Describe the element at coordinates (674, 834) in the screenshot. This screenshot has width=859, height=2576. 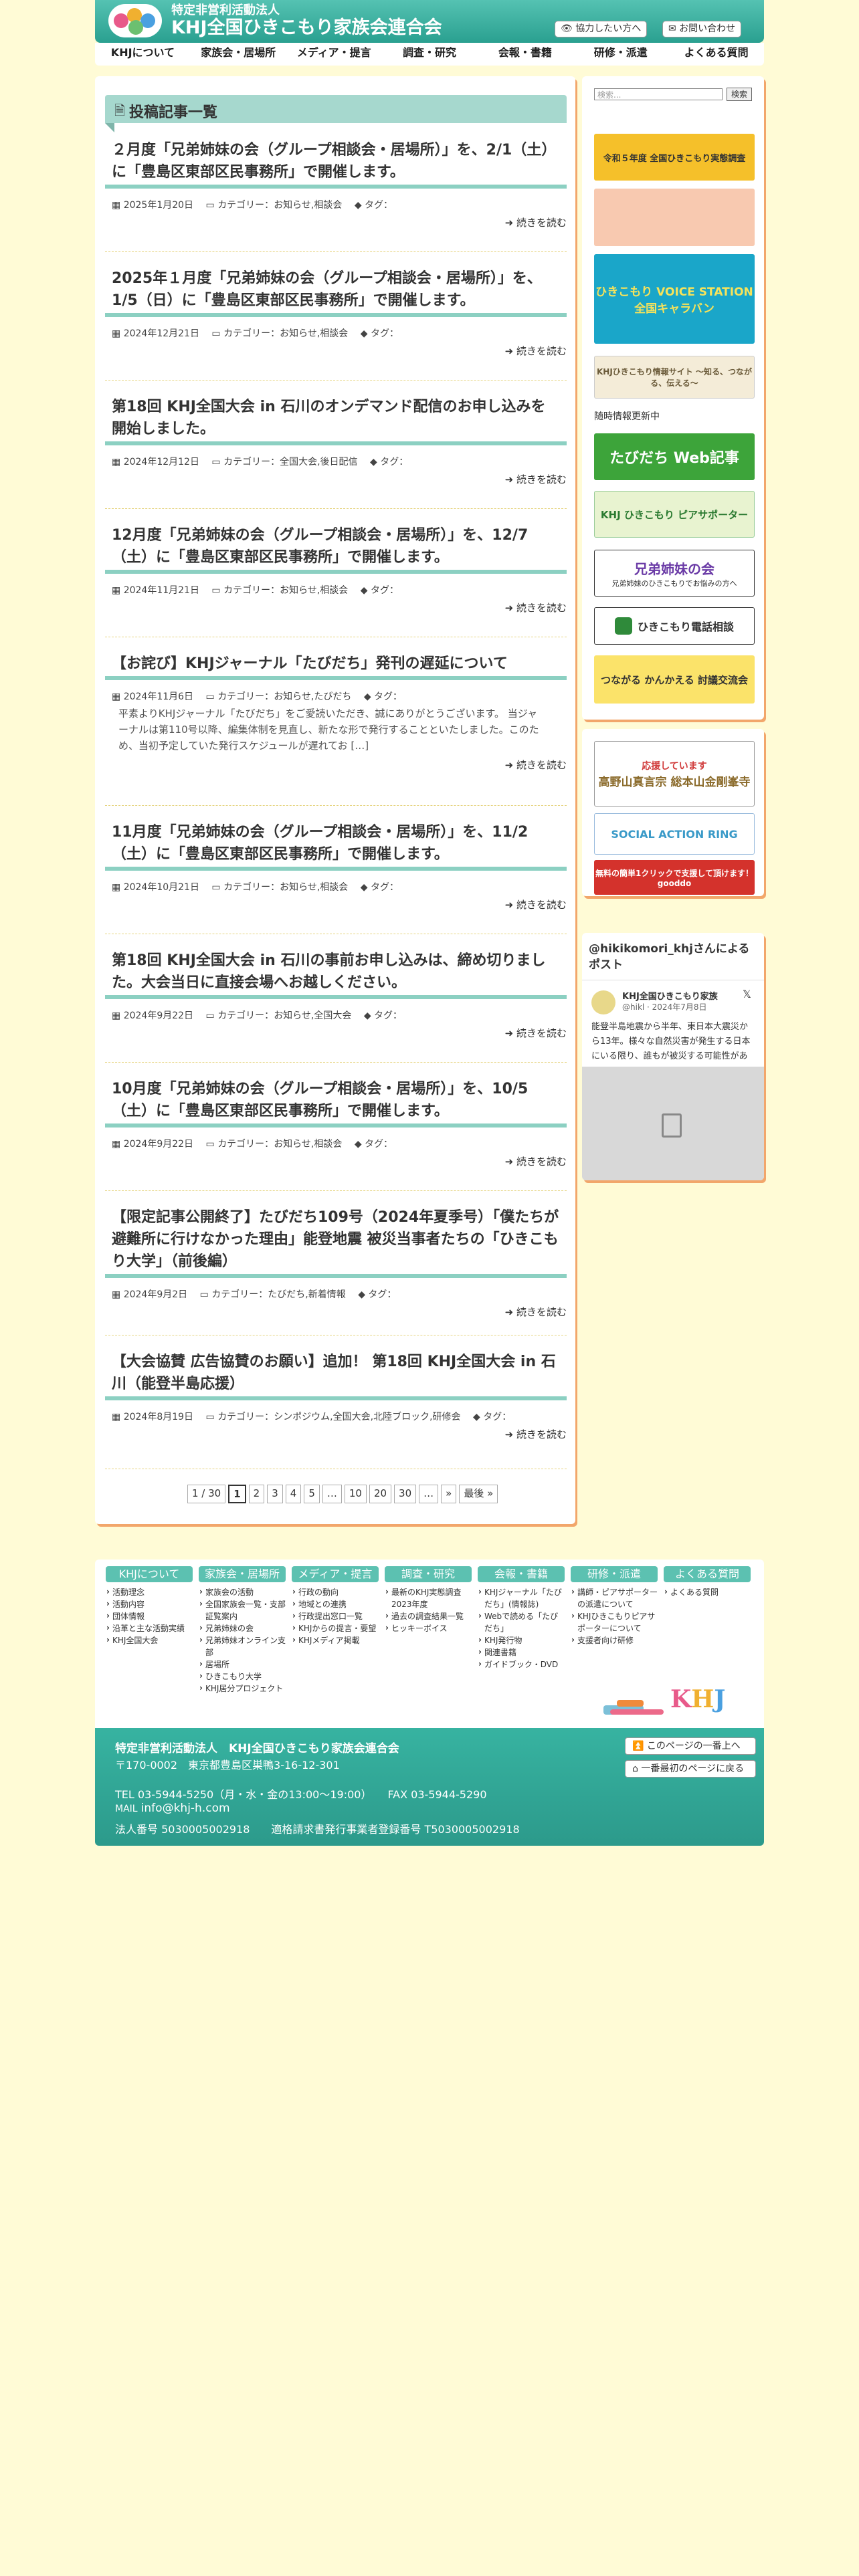
I see `social-action-ring-banner: SOCIAL ACTION RING` at that location.